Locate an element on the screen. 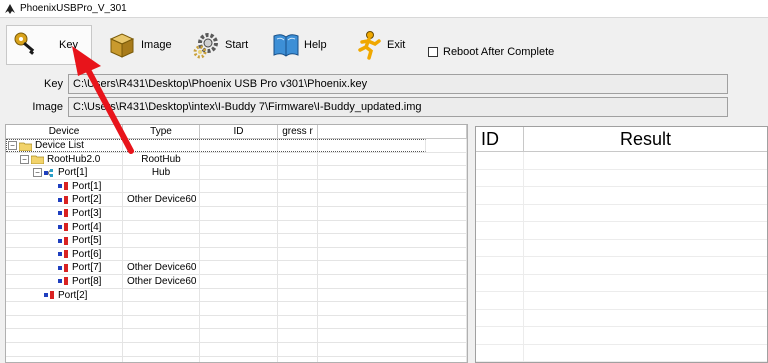 The width and height of the screenshot is (768, 363). type-cell: Hub is located at coordinates (161, 172).